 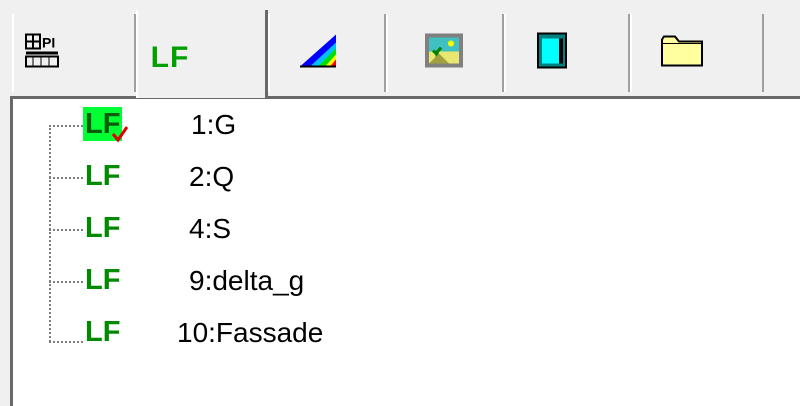 I want to click on tab-folder, so click(x=697, y=53).